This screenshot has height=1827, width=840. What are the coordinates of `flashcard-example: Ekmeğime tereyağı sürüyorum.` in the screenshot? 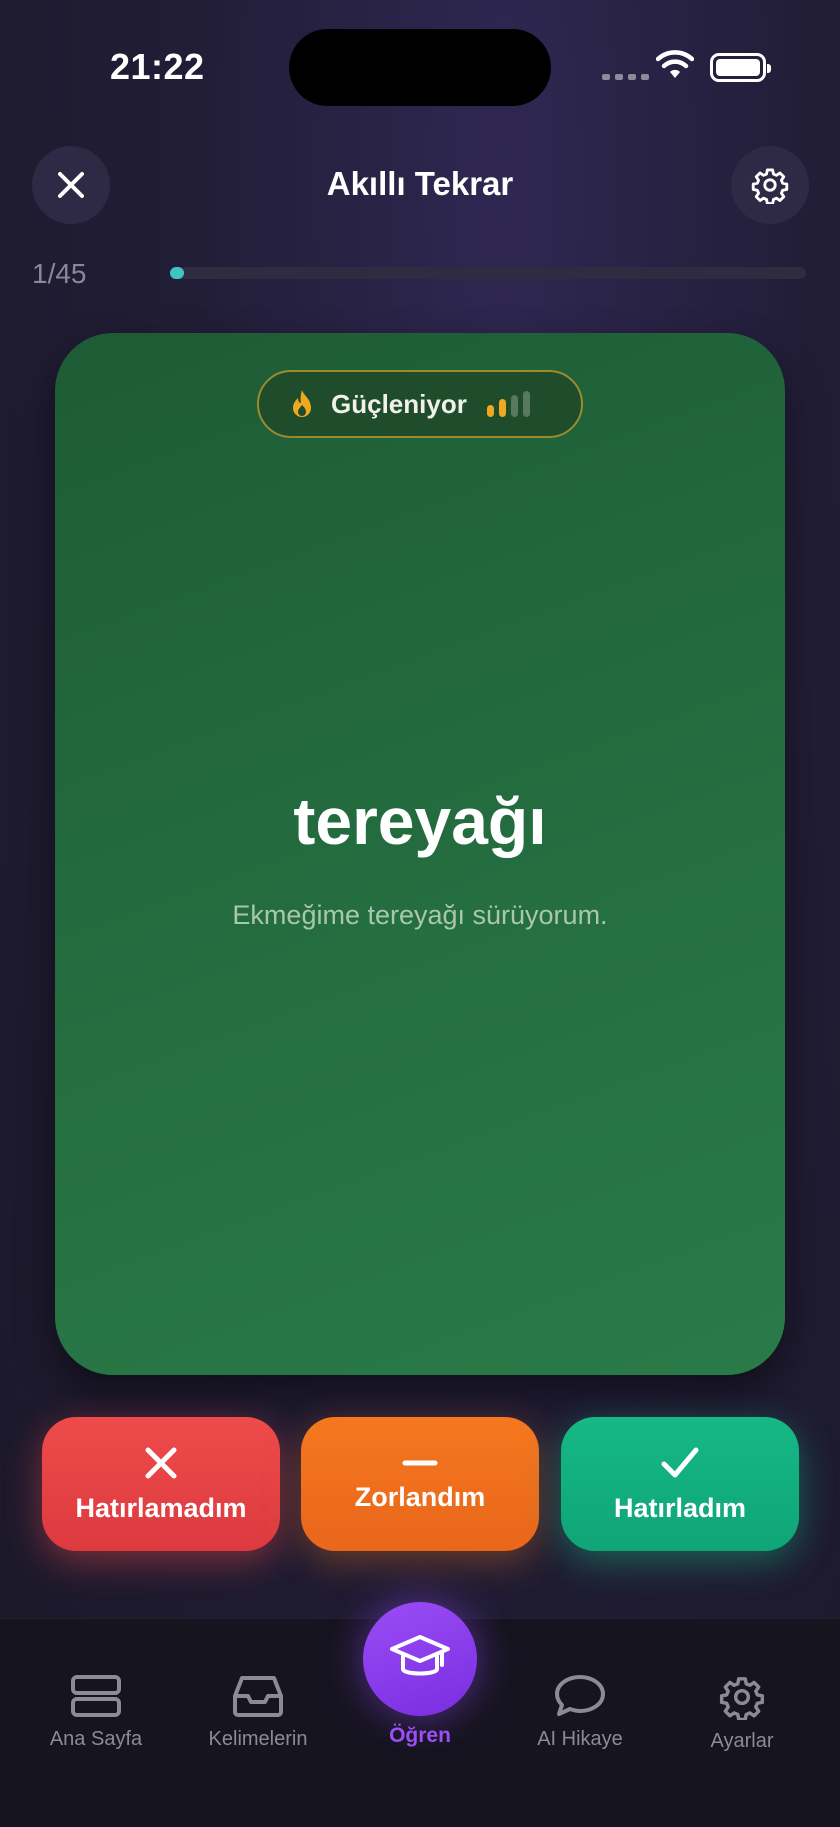 It's located at (420, 915).